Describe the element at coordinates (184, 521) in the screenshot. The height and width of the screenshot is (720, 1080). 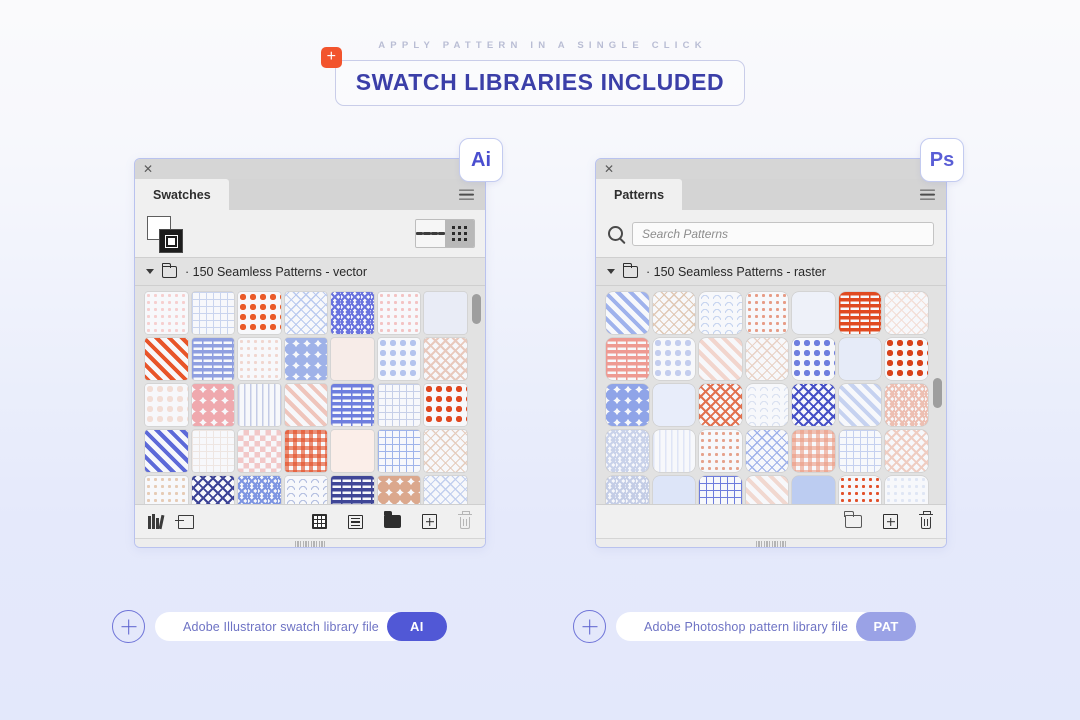
I see `show-swatch-kinds-icon` at that location.